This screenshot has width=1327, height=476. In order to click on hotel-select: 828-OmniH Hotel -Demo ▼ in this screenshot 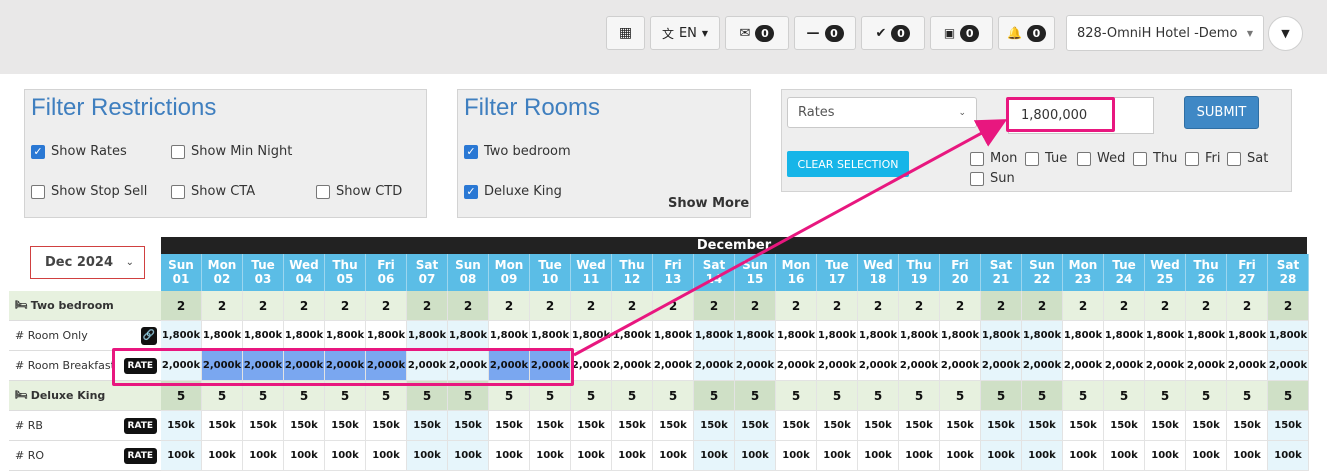, I will do `click(1165, 33)`.